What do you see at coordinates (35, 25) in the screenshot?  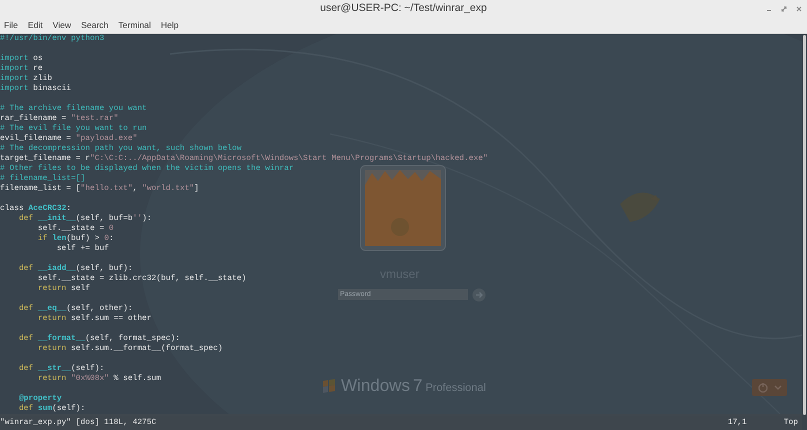 I see `menu-item: Edit` at bounding box center [35, 25].